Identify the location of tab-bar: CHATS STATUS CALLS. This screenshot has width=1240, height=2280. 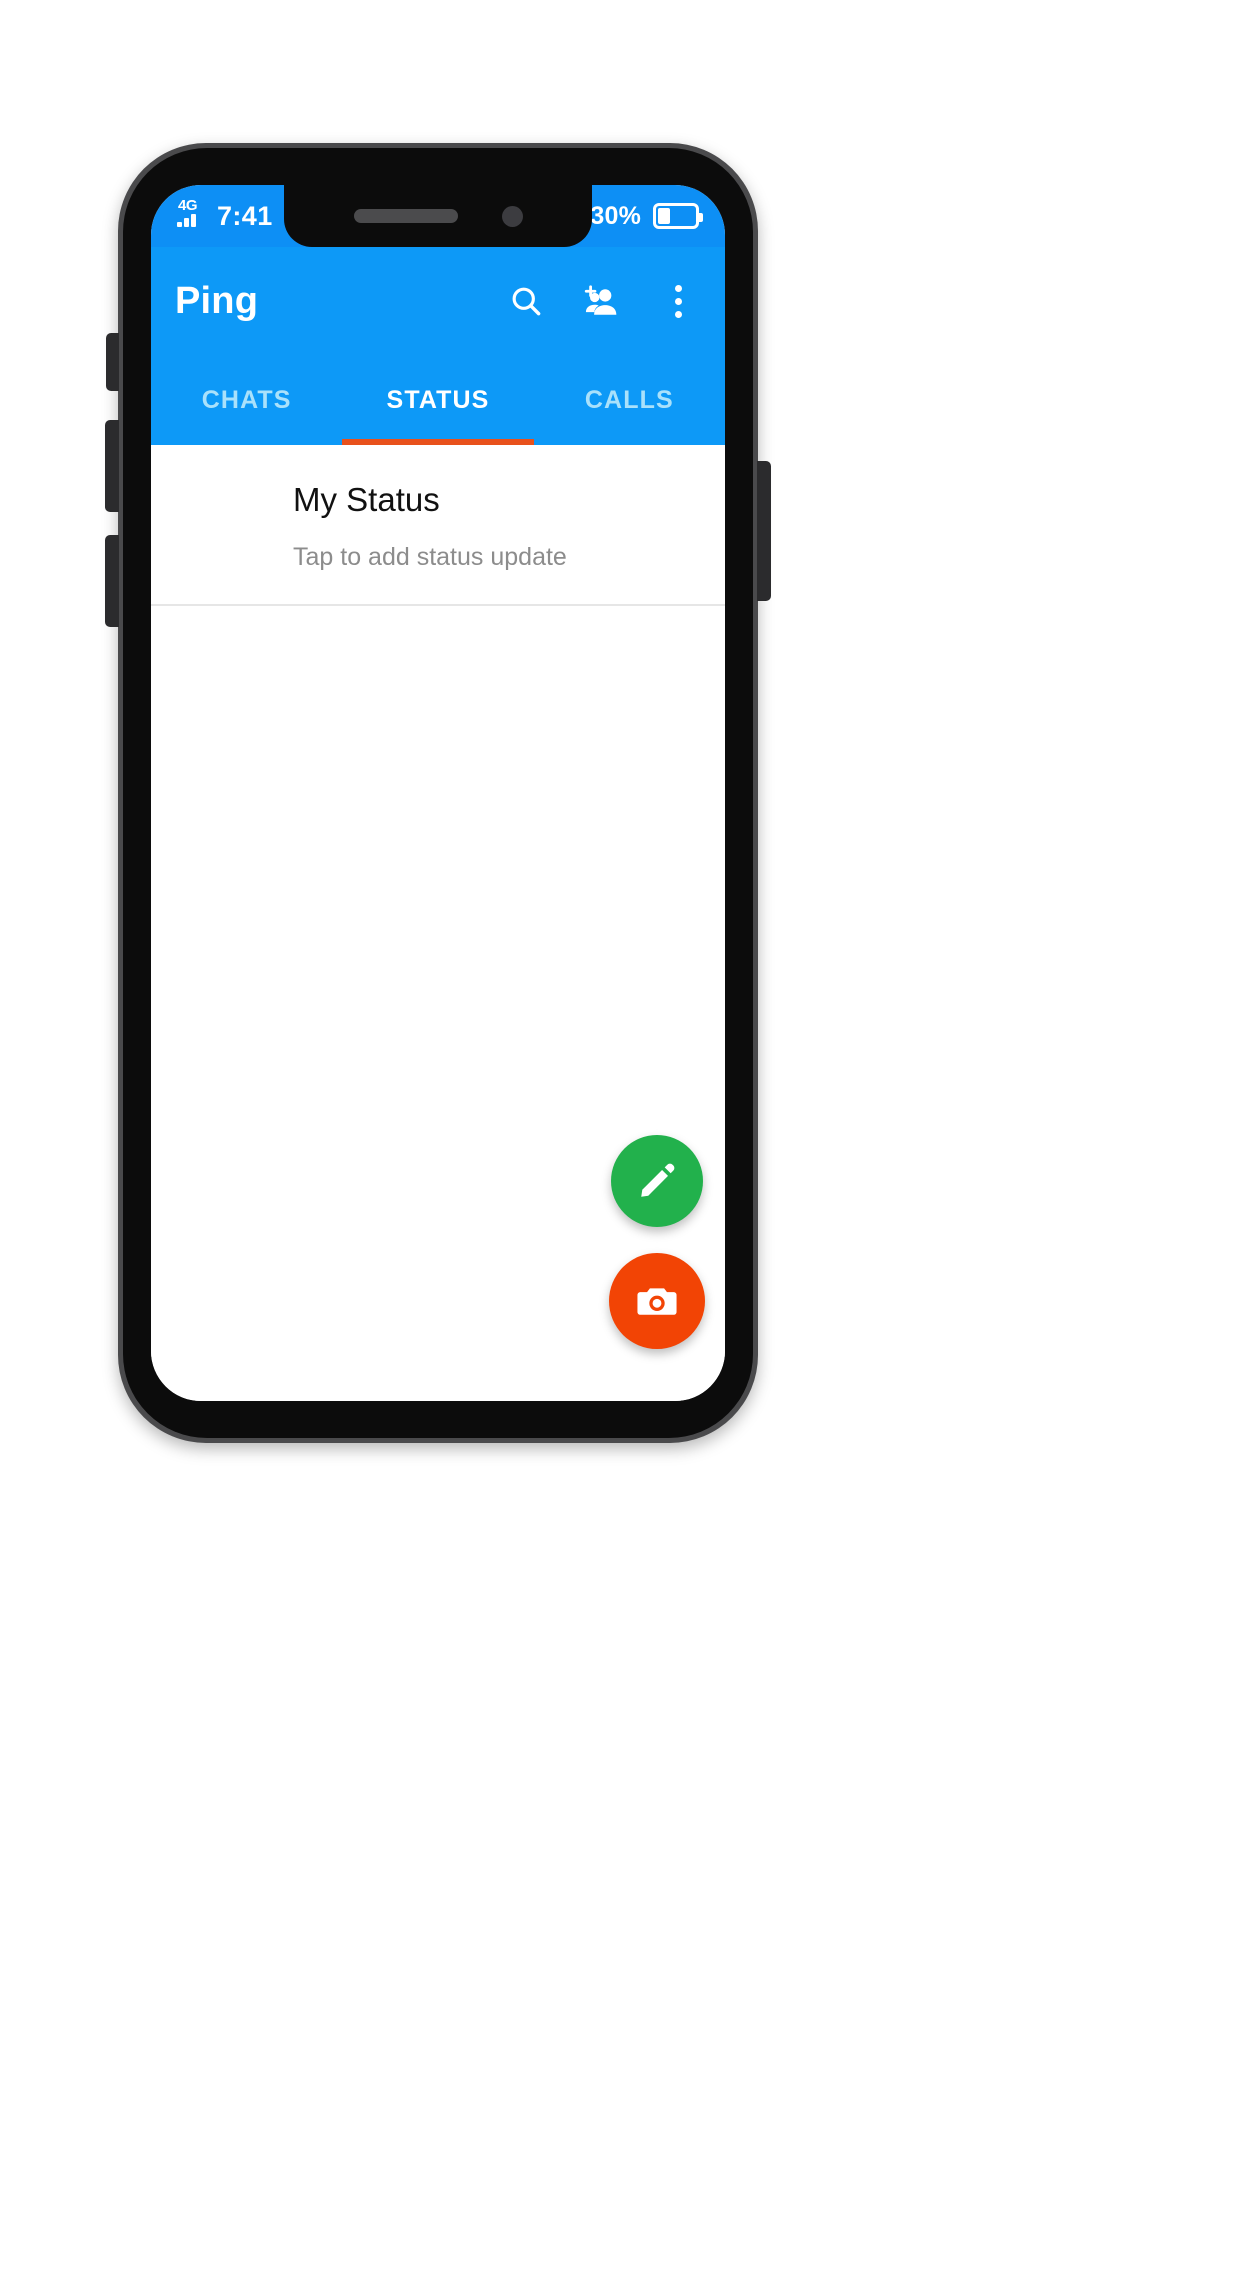
(438, 400).